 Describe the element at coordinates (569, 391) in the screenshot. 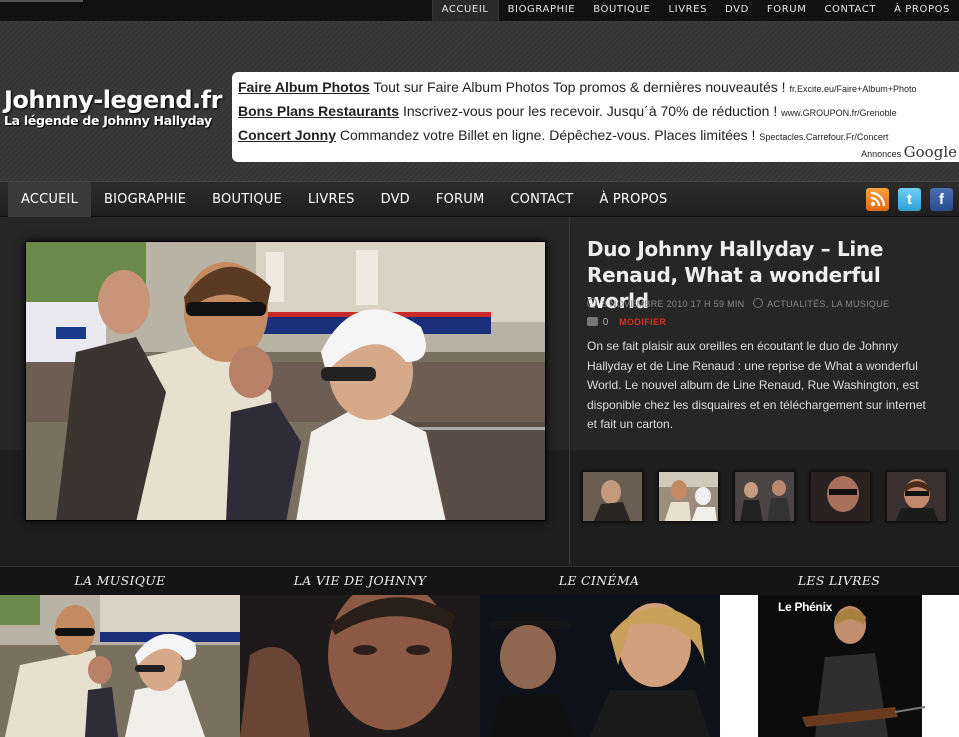

I see `feature-divider` at that location.